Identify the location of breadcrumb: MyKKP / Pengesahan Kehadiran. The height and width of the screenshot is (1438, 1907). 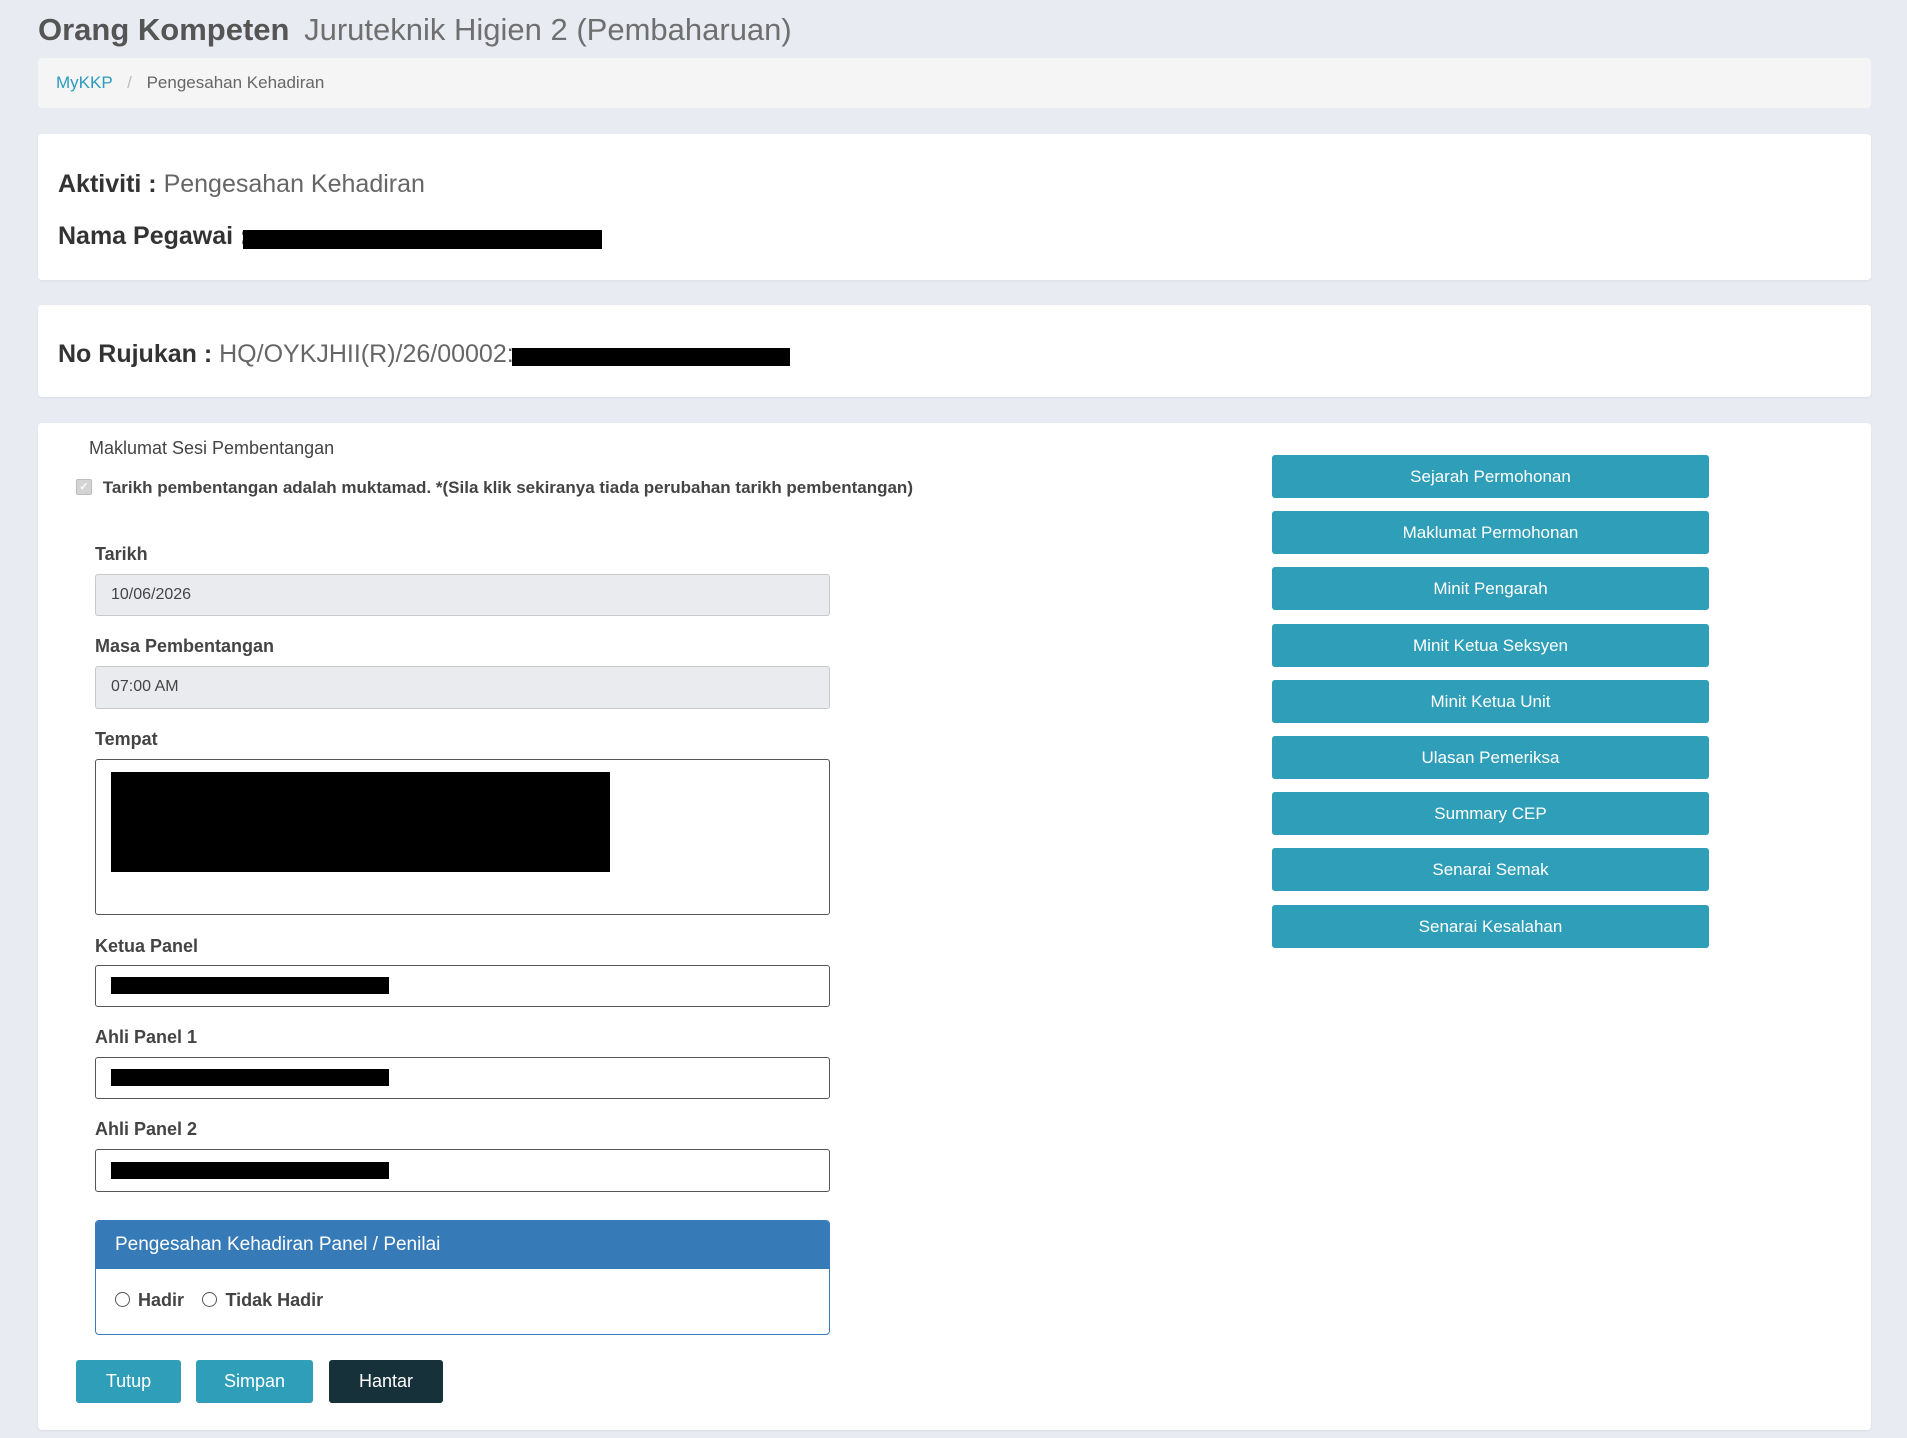
(954, 83).